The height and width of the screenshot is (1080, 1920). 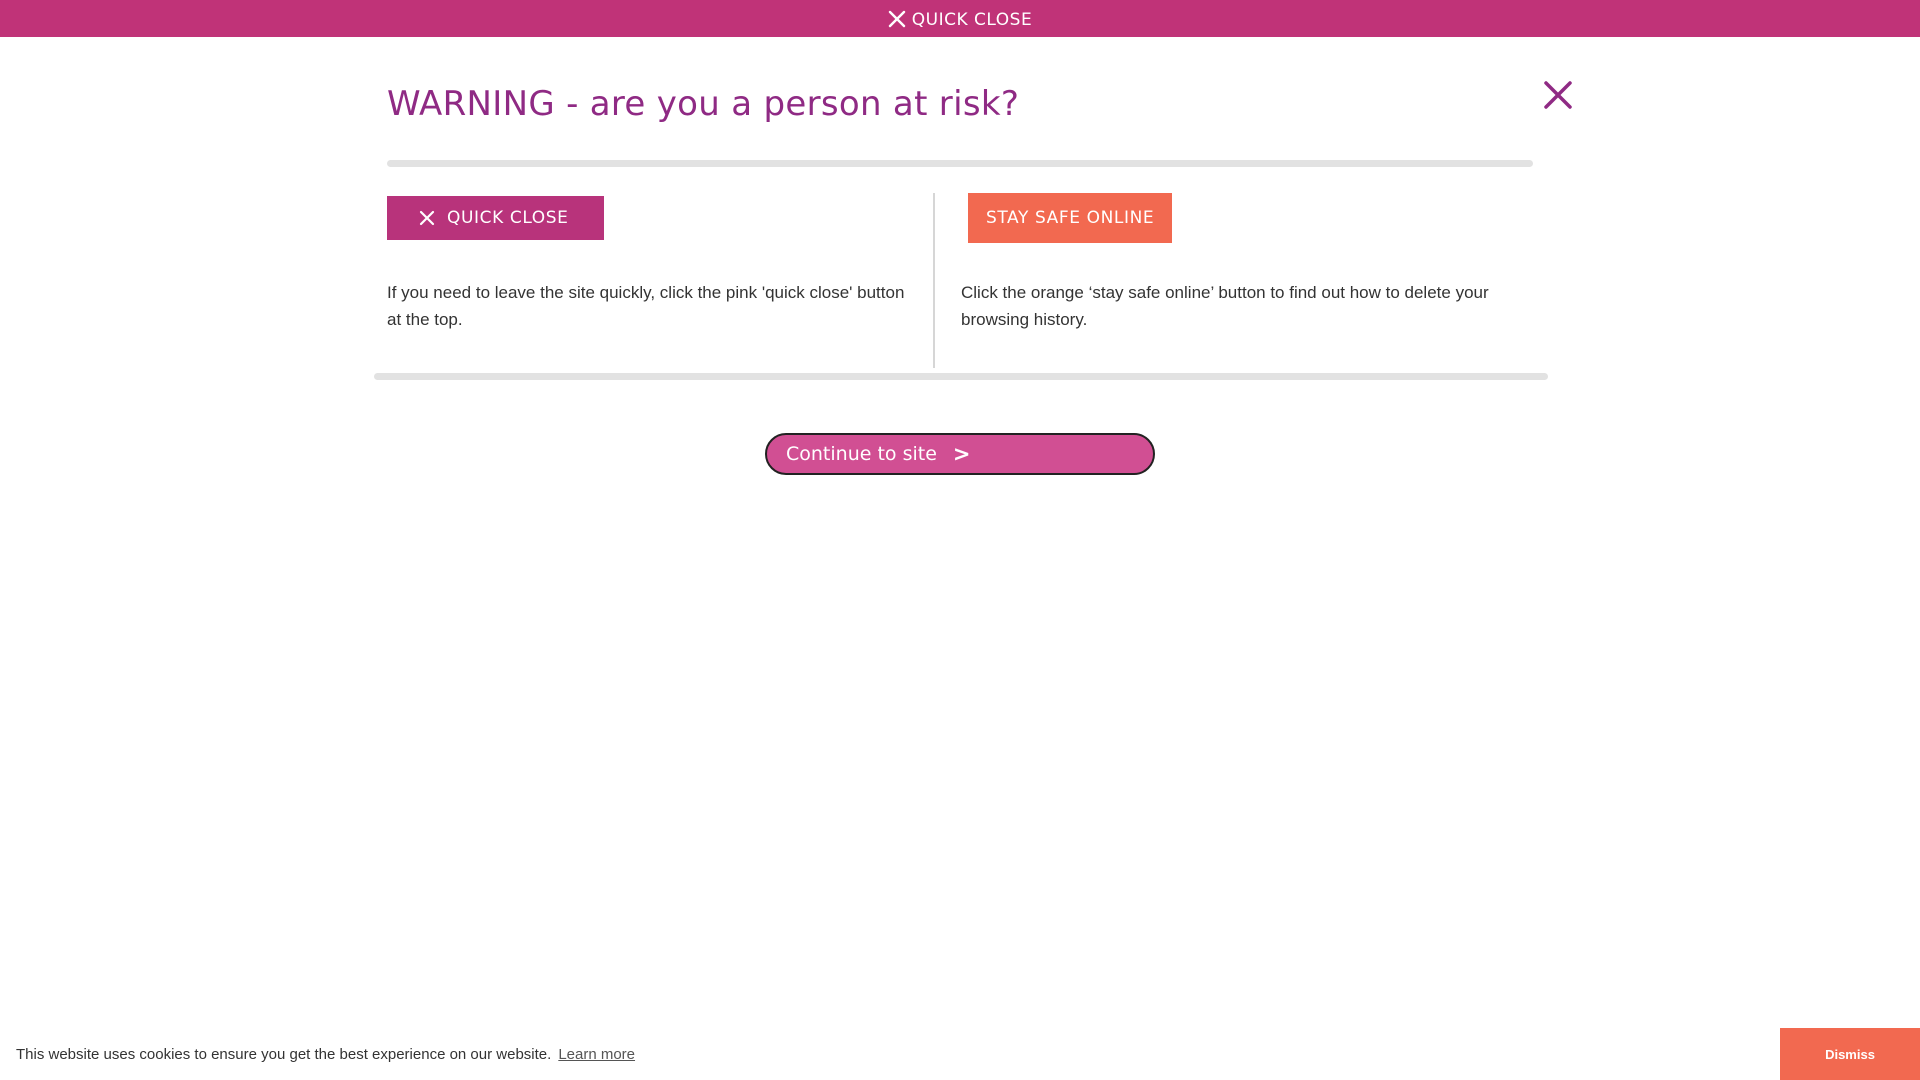 I want to click on column-divider, so click(x=934, y=280).